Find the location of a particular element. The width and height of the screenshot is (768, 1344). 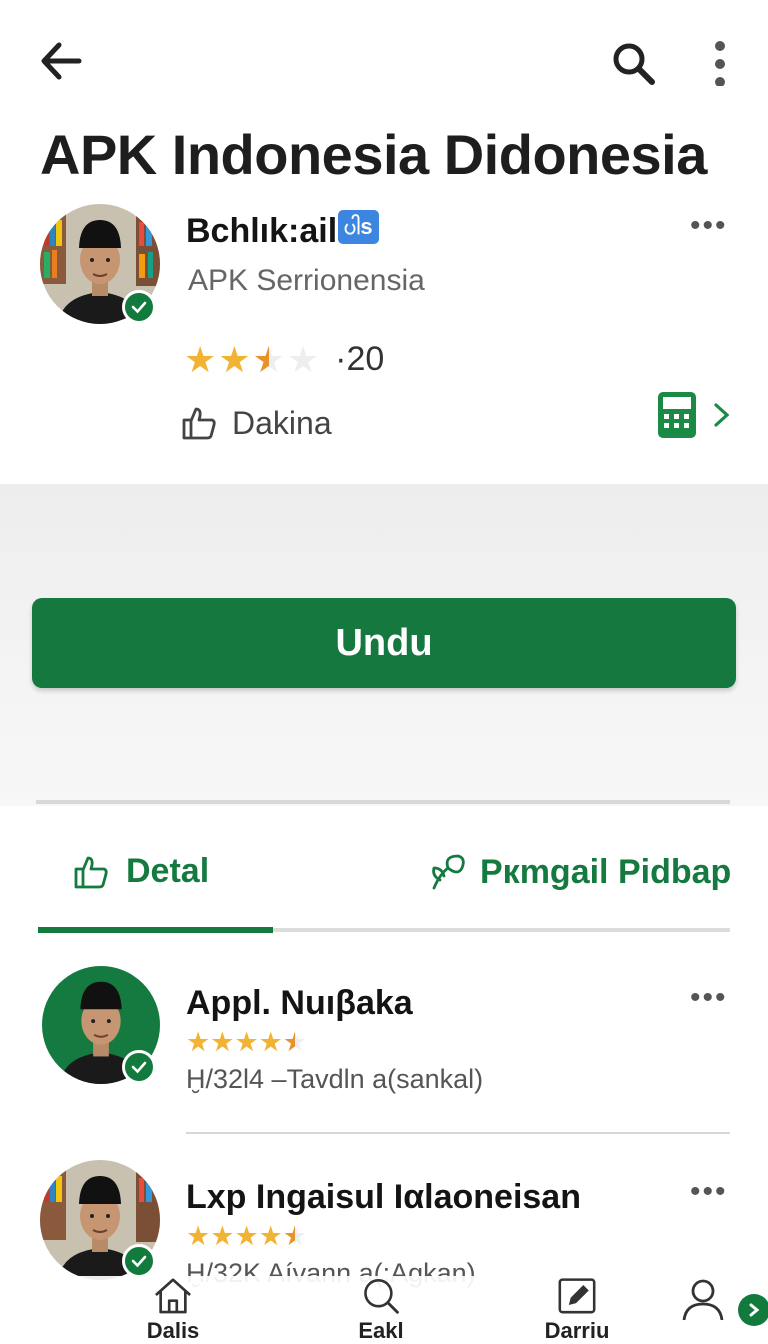

page-title: APK Indonesia Didonesia is located at coordinates (373, 154).